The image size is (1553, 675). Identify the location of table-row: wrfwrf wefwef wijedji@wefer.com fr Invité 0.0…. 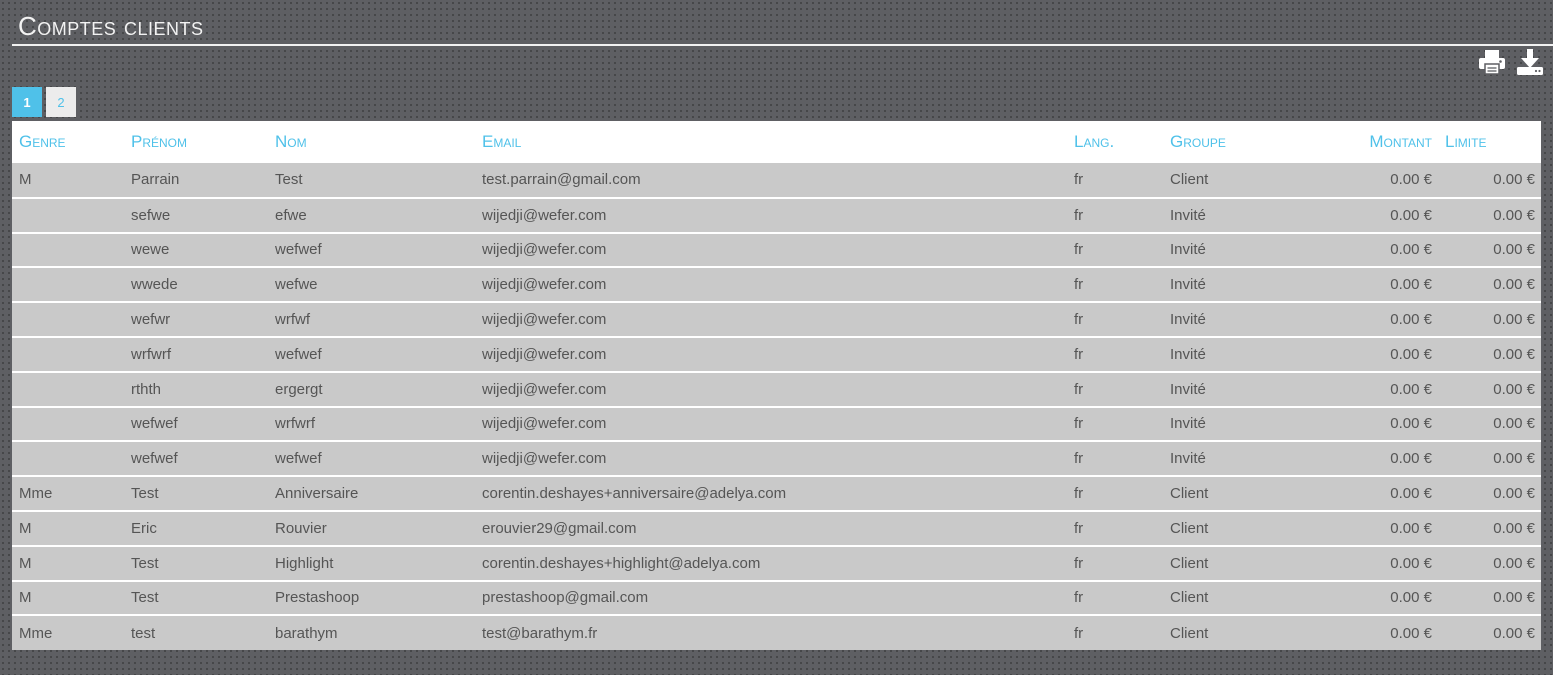
(776, 354).